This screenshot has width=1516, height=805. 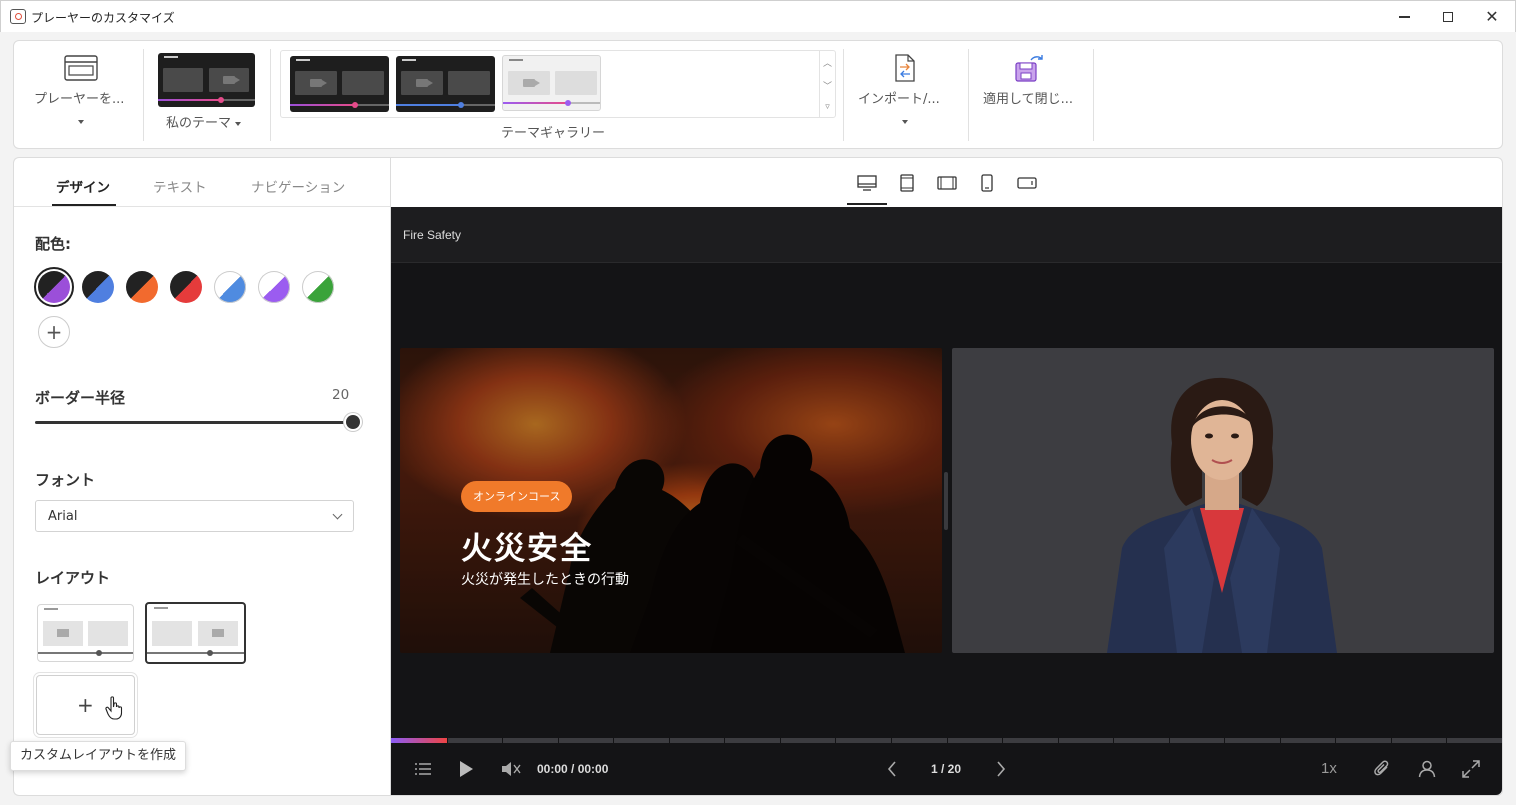 What do you see at coordinates (517, 496) in the screenshot?
I see `online-course-badge: オンラインコース` at bounding box center [517, 496].